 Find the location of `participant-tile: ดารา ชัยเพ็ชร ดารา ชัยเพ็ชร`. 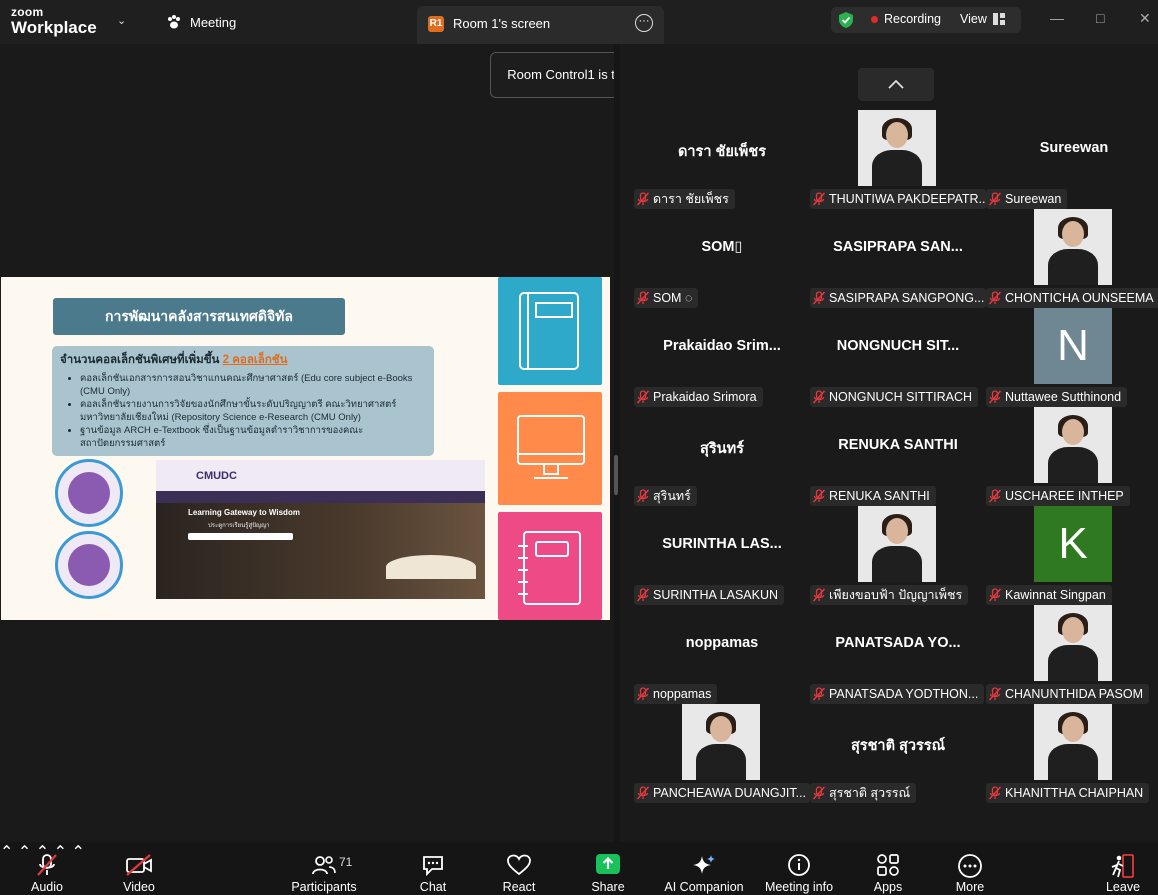

participant-tile: ดารา ชัยเพ็ชร ดารา ชัยเพ็ชร is located at coordinates (722, 159).